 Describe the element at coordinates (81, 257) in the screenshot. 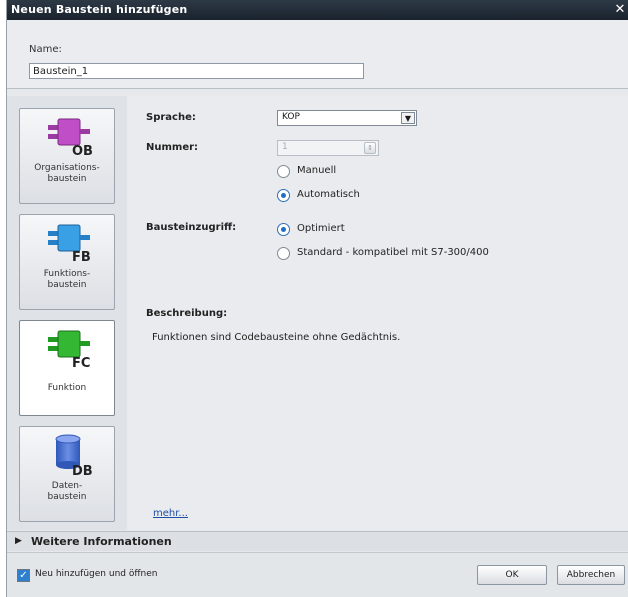

I see `svg-text: FB` at that location.